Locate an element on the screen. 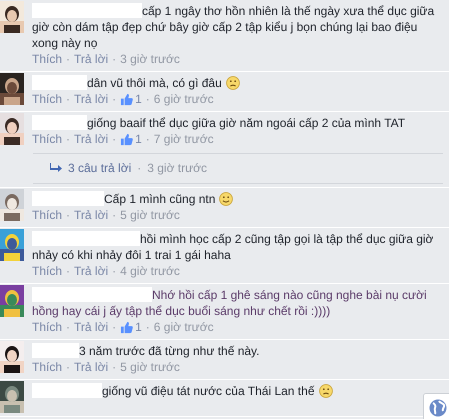  comment-text: cấp 1 ngây thơ hồn nhiên là thế ngày xưa thể dục giữa giờ còn dám tập đẹp chứ bây giờ cấp 2 tập kiểu j bọn chúng lại bao điệu xong này nọ is located at coordinates (234, 26).